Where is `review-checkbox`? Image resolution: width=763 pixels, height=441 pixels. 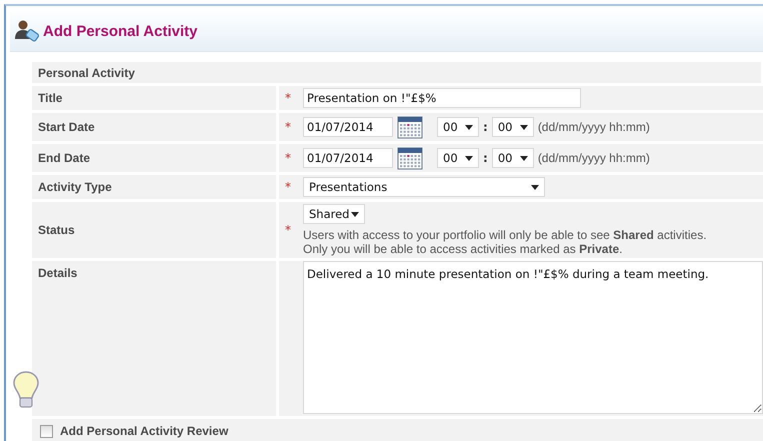
review-checkbox is located at coordinates (46, 431).